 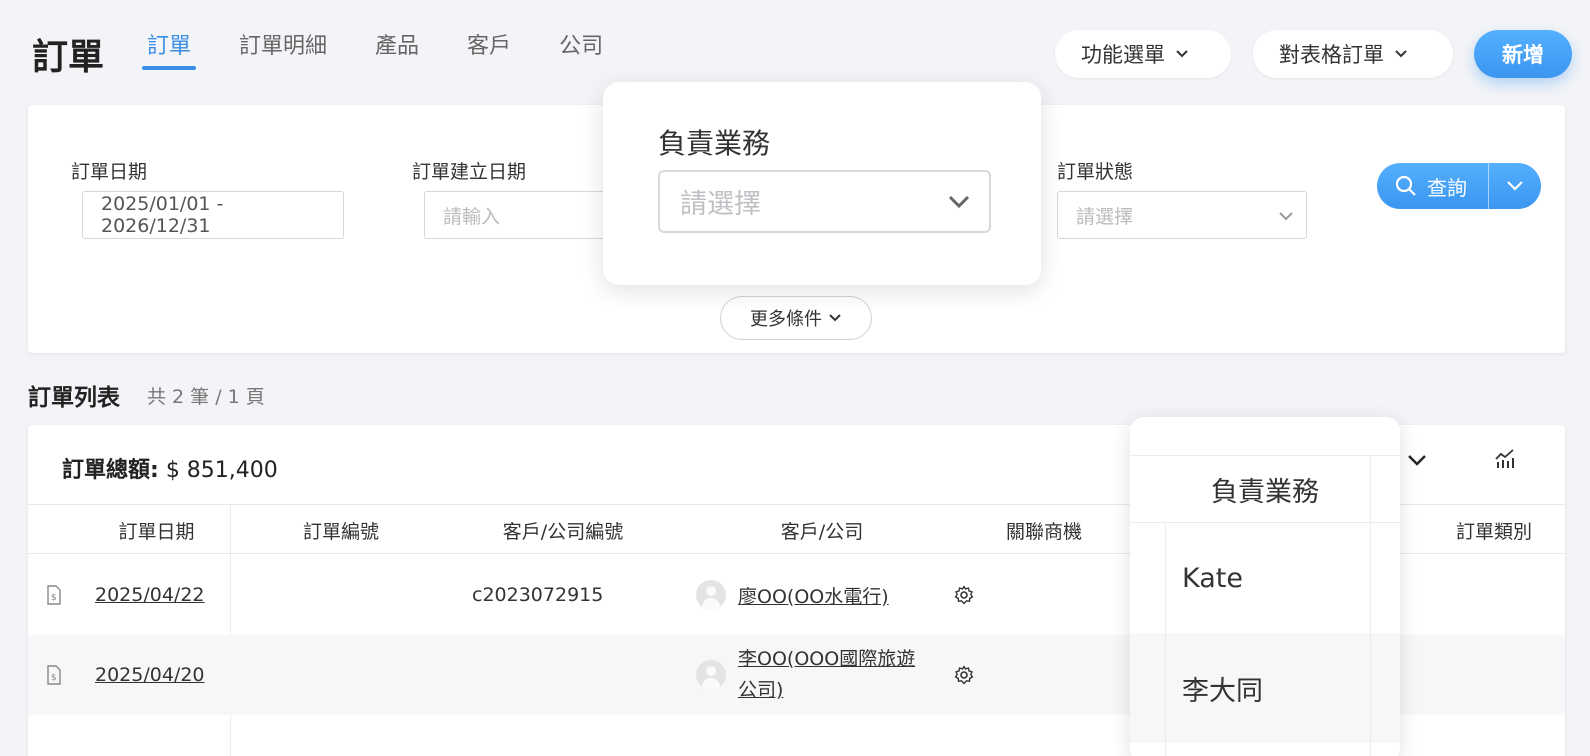 What do you see at coordinates (822, 530) in the screenshot?
I see `column-header-customer: 客戶/公司` at bounding box center [822, 530].